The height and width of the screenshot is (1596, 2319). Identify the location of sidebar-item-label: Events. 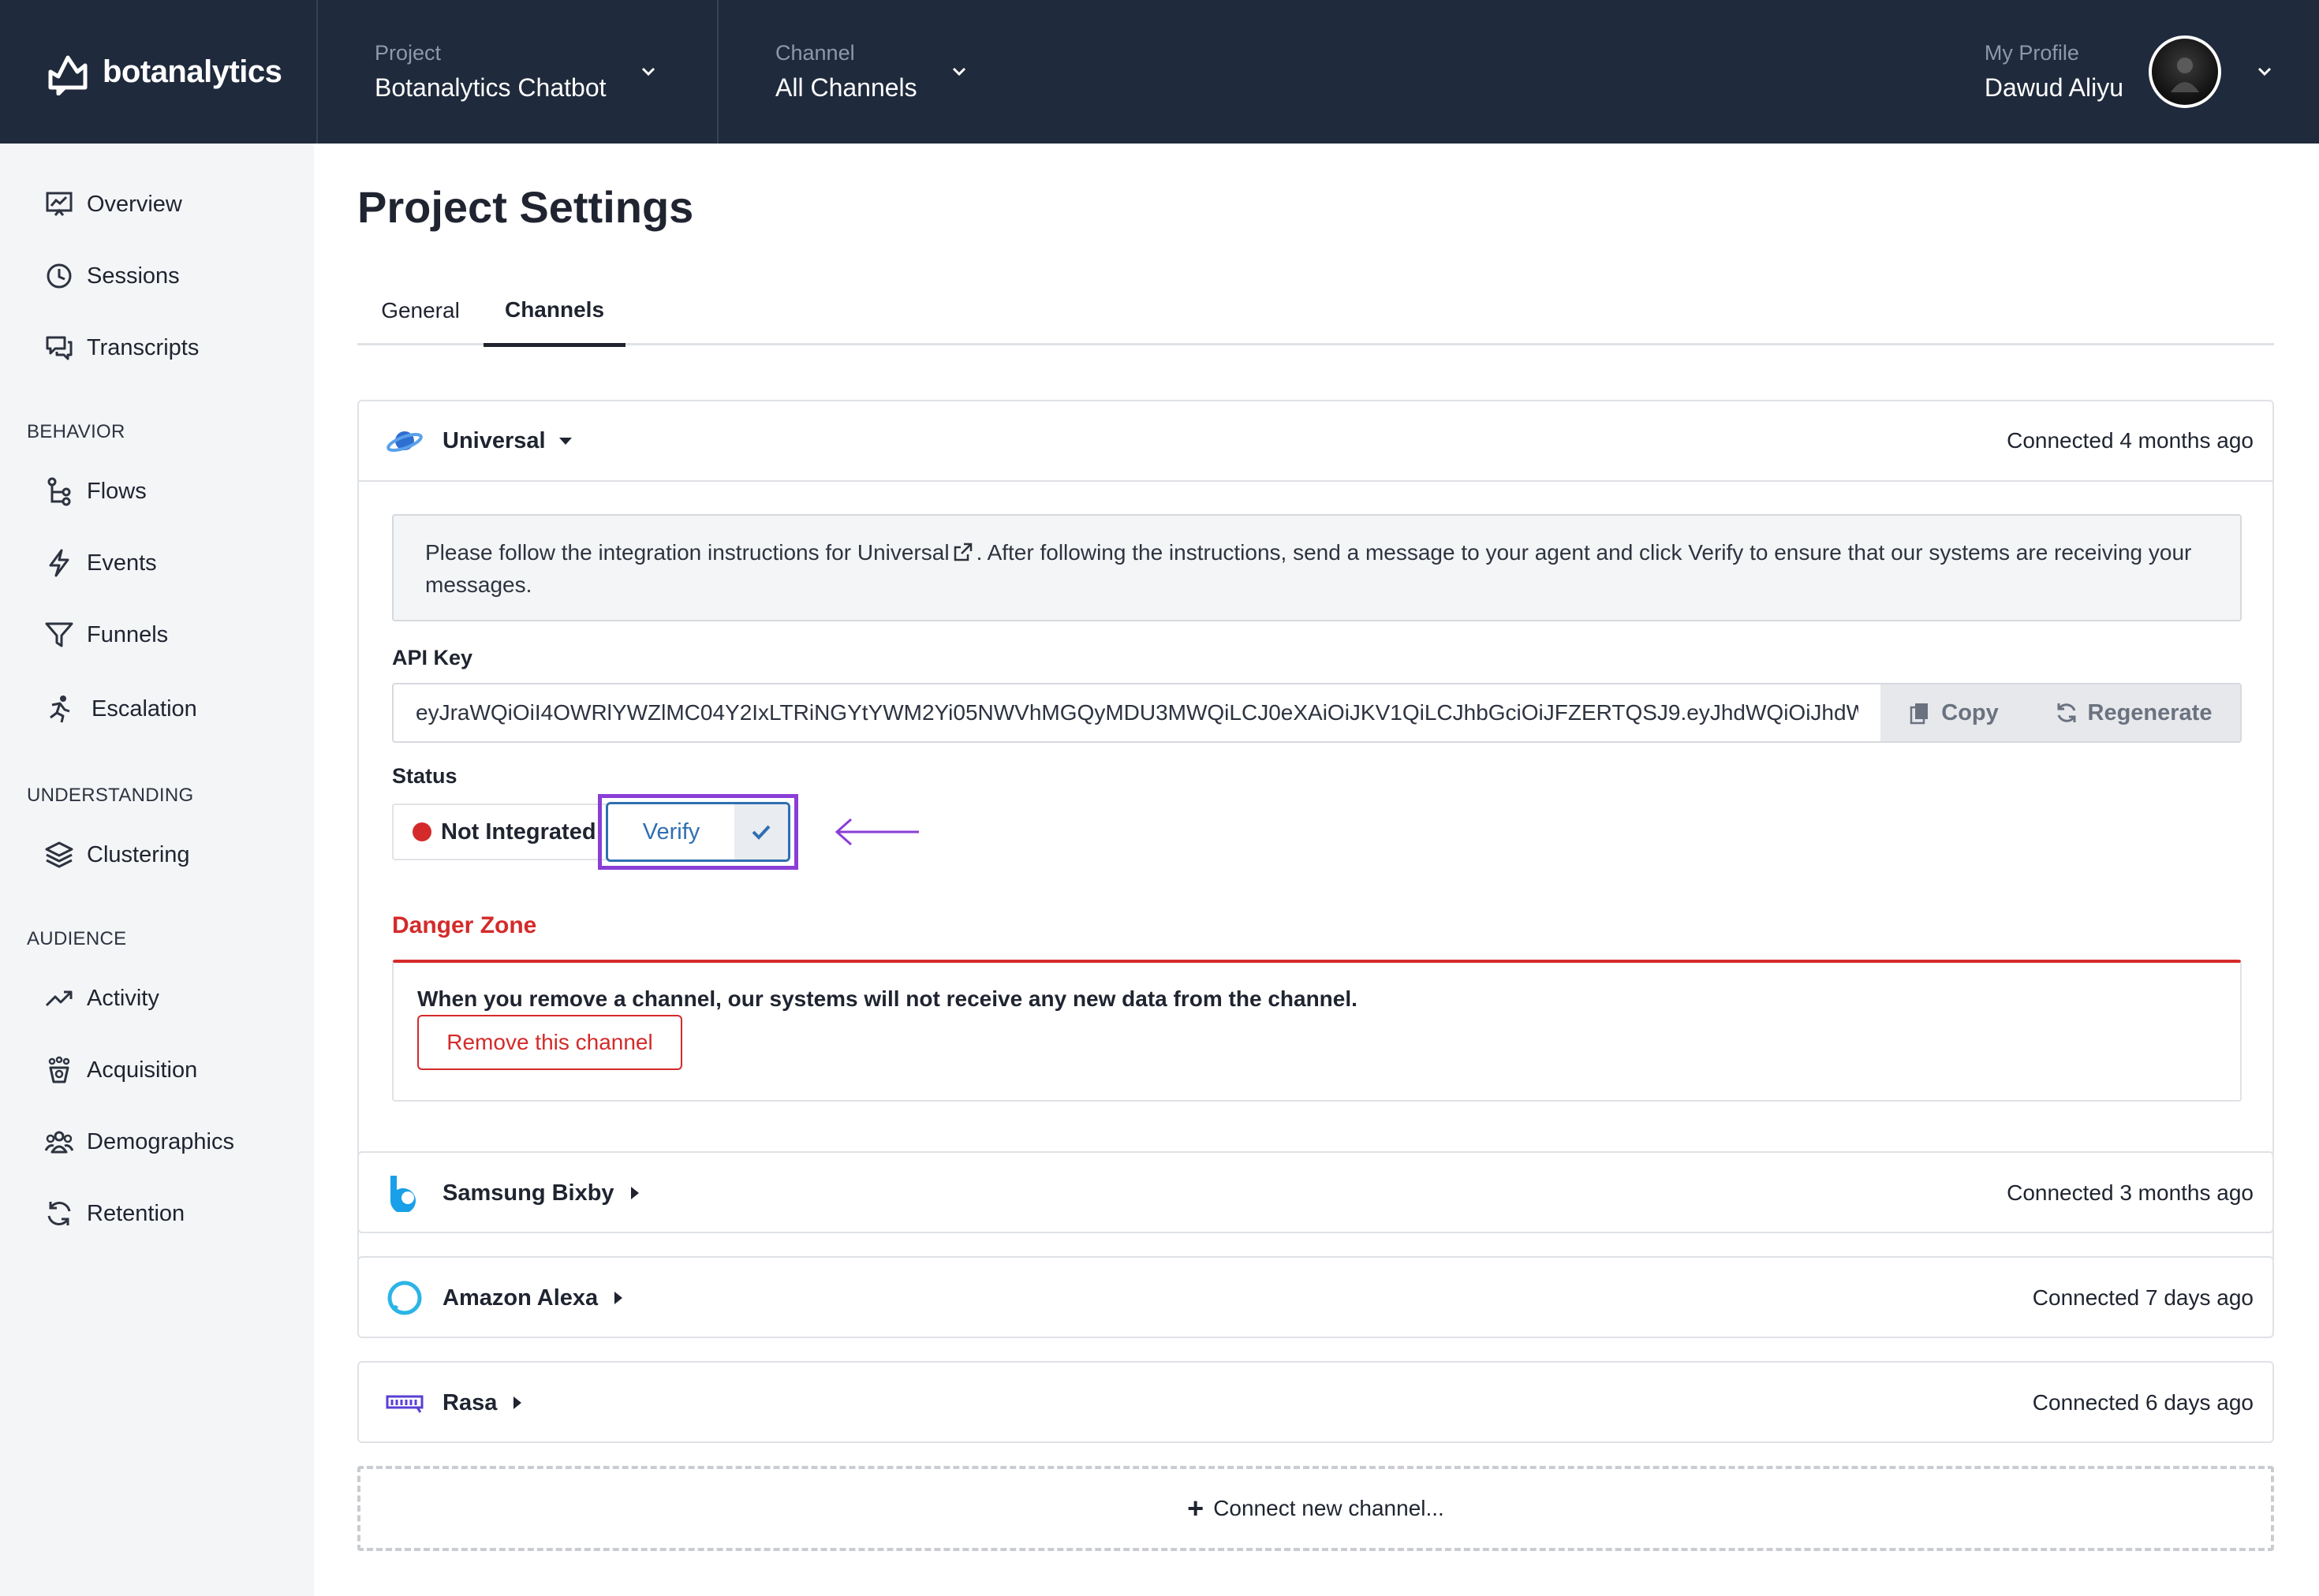
(122, 563).